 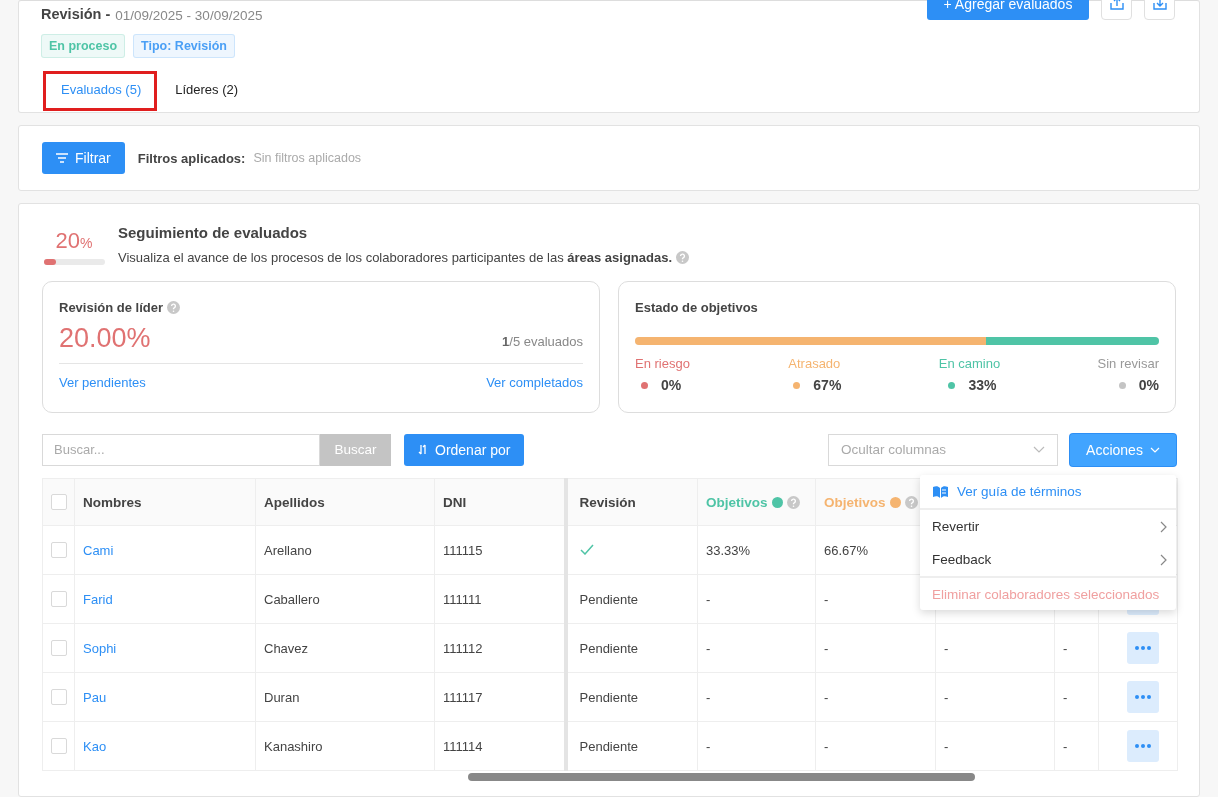 I want to click on table-cell: 111115, so click(x=463, y=550).